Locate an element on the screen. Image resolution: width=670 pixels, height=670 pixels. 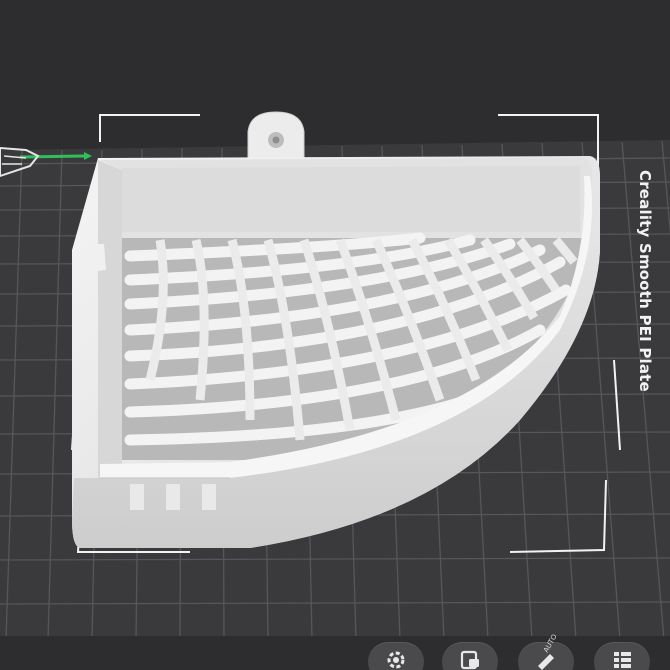
arrange-button is located at coordinates (470, 656).